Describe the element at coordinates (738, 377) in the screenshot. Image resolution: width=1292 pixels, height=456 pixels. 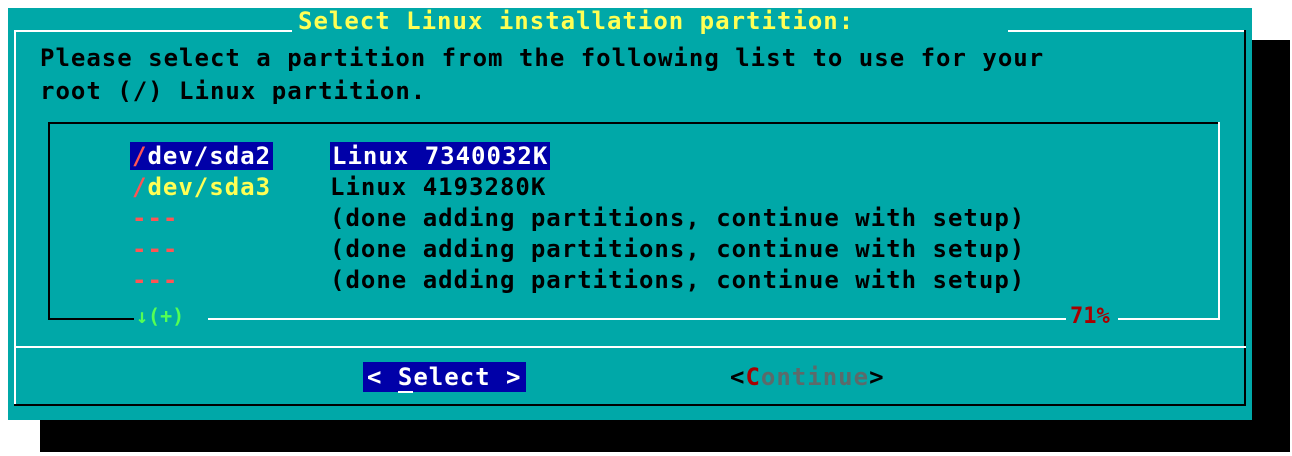
I see `continue-button-lt: <` at that location.